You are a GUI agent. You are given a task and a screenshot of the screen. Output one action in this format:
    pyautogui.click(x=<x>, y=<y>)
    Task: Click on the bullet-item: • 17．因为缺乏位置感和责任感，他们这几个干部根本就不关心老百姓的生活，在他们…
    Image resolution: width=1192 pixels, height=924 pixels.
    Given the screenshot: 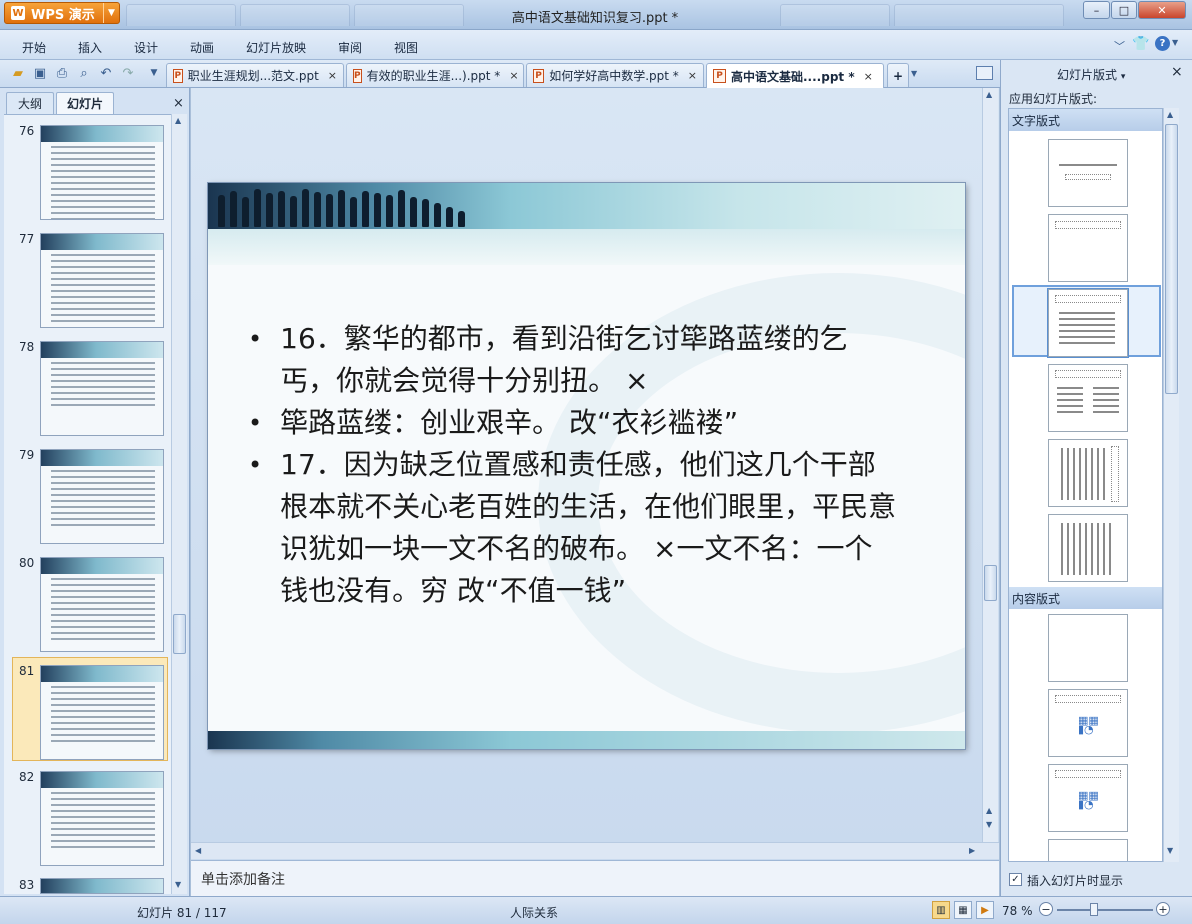 What is the action you would take?
    pyautogui.click(x=598, y=528)
    